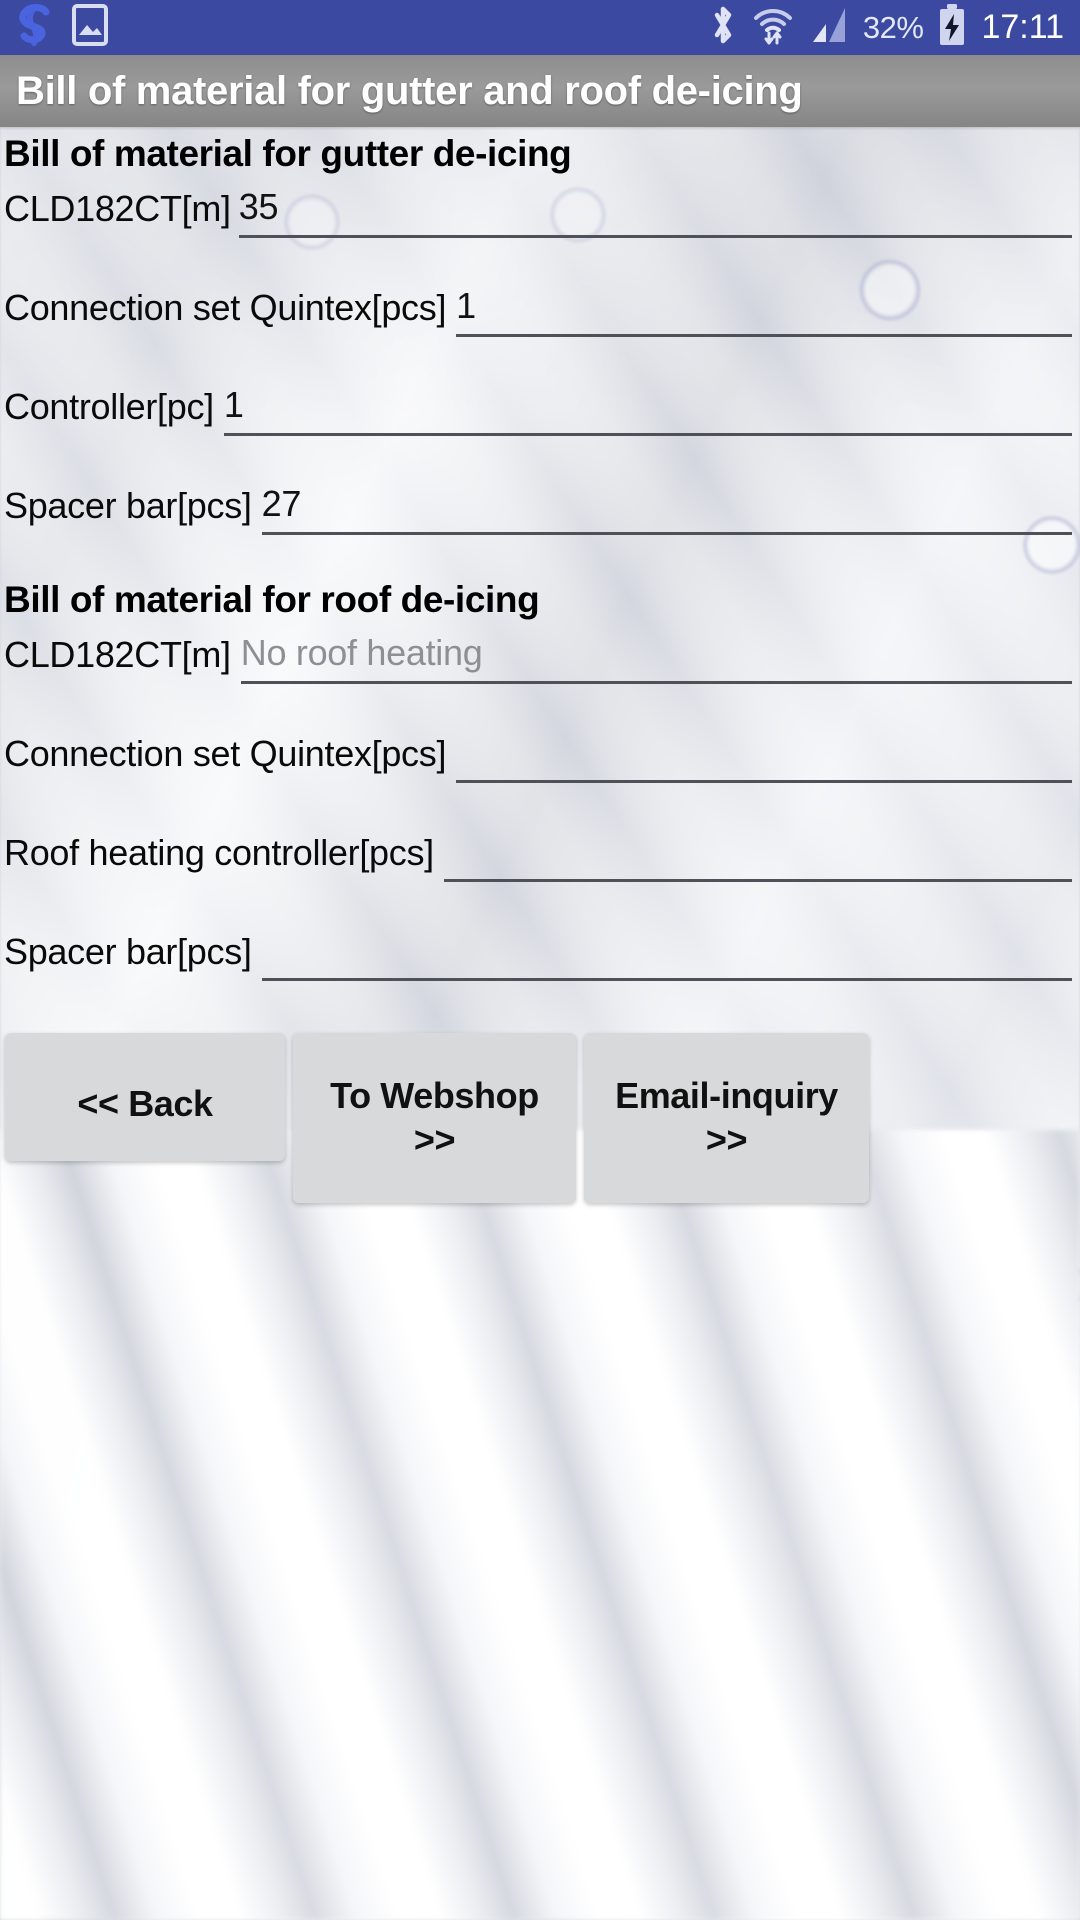 This screenshot has width=1080, height=1920. I want to click on form-row-roof-connection-set: Connection set Quintex[pcs], so click(540, 771).